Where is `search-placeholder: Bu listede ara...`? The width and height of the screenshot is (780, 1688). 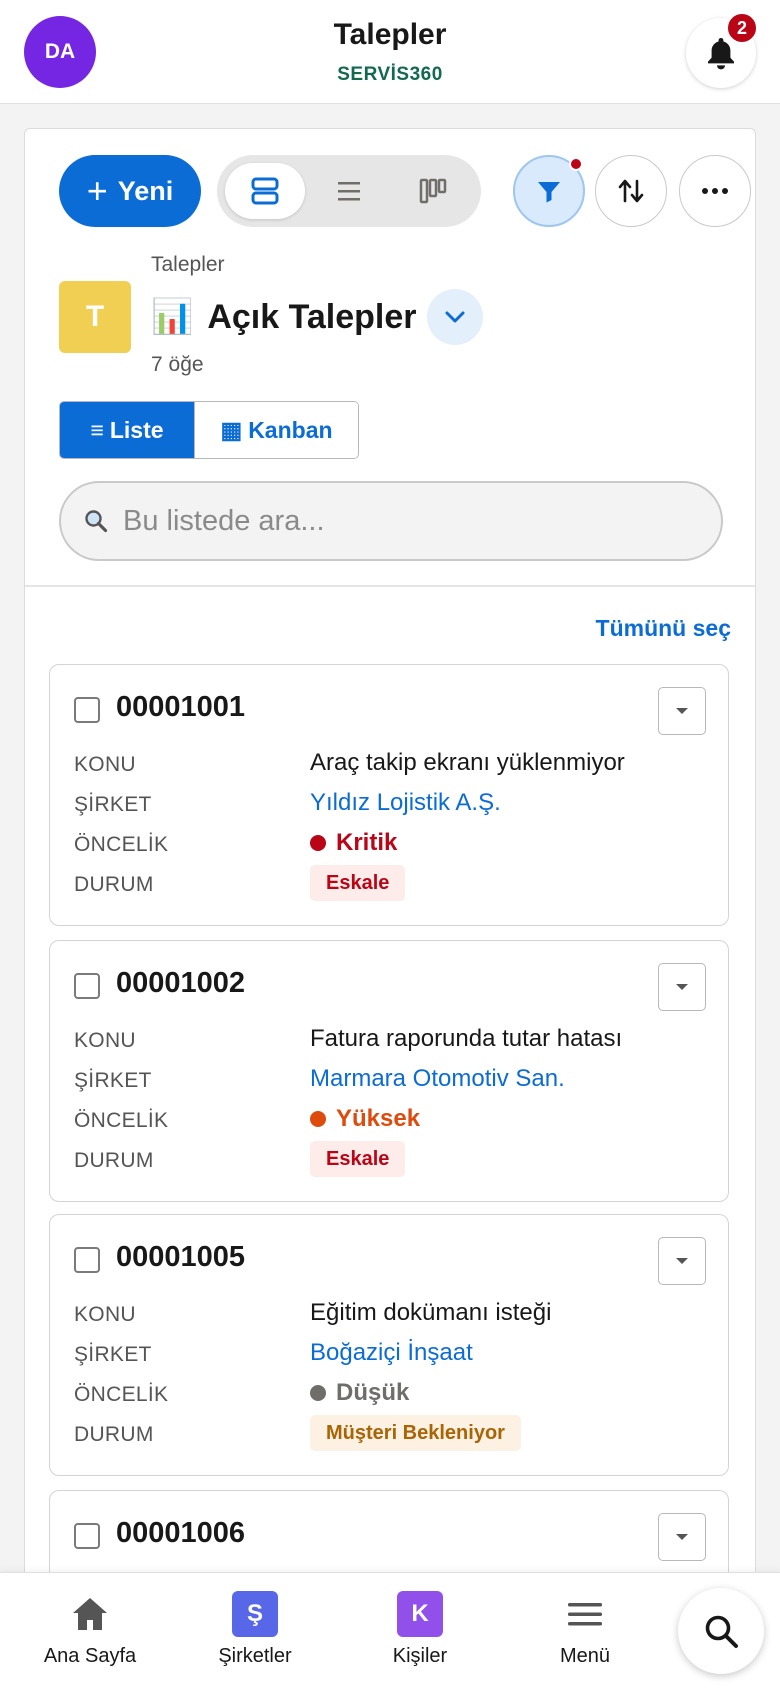
search-placeholder: Bu listede ara... is located at coordinates (224, 520).